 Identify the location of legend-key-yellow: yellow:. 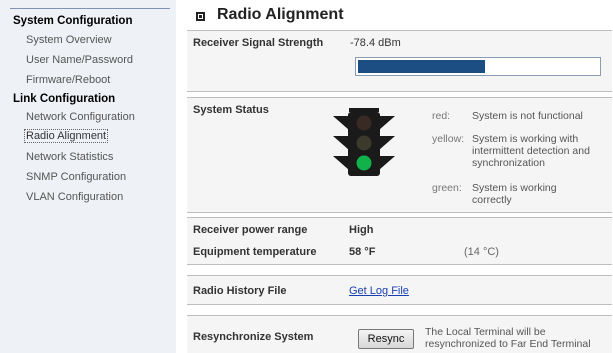
(448, 139).